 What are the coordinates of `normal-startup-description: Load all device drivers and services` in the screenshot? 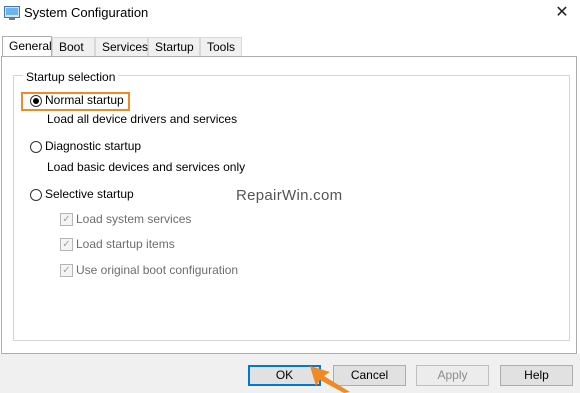 It's located at (142, 119).